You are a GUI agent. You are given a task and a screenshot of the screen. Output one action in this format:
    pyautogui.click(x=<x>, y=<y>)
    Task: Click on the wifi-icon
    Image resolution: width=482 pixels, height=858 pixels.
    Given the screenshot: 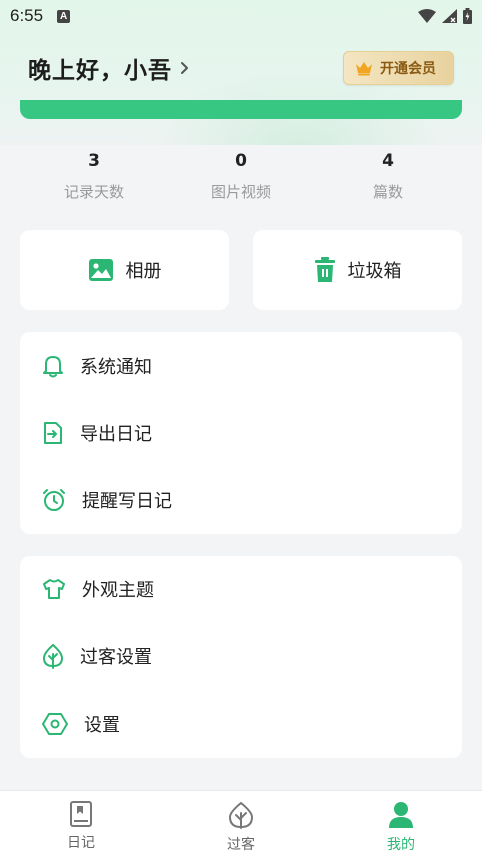 What is the action you would take?
    pyautogui.click(x=427, y=16)
    